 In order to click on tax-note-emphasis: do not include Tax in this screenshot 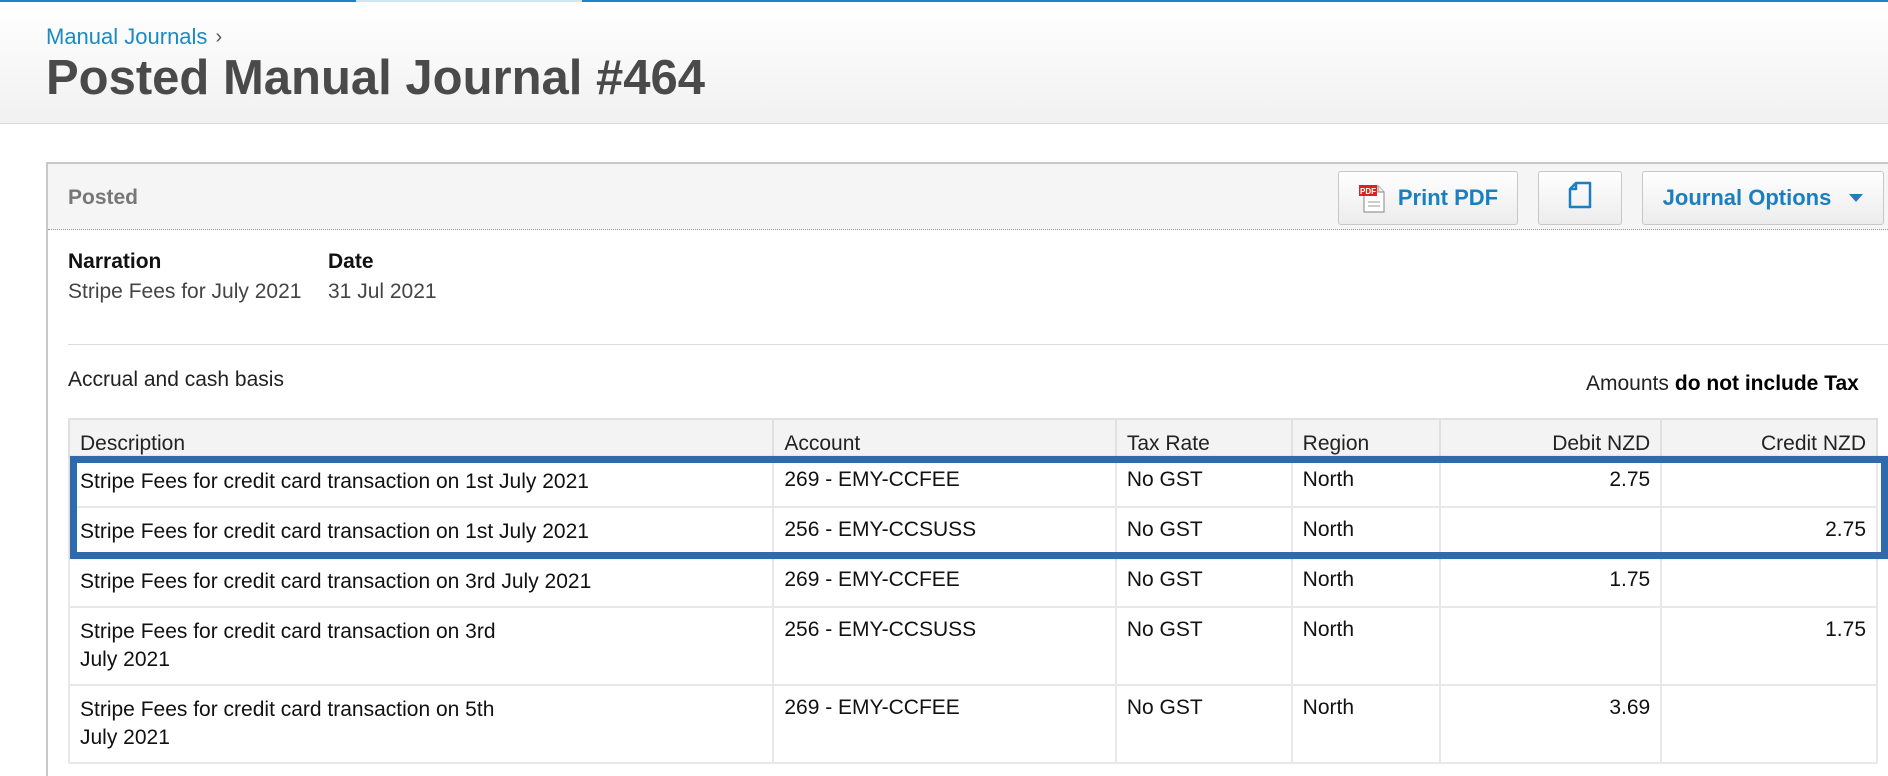, I will do `click(1766, 383)`.